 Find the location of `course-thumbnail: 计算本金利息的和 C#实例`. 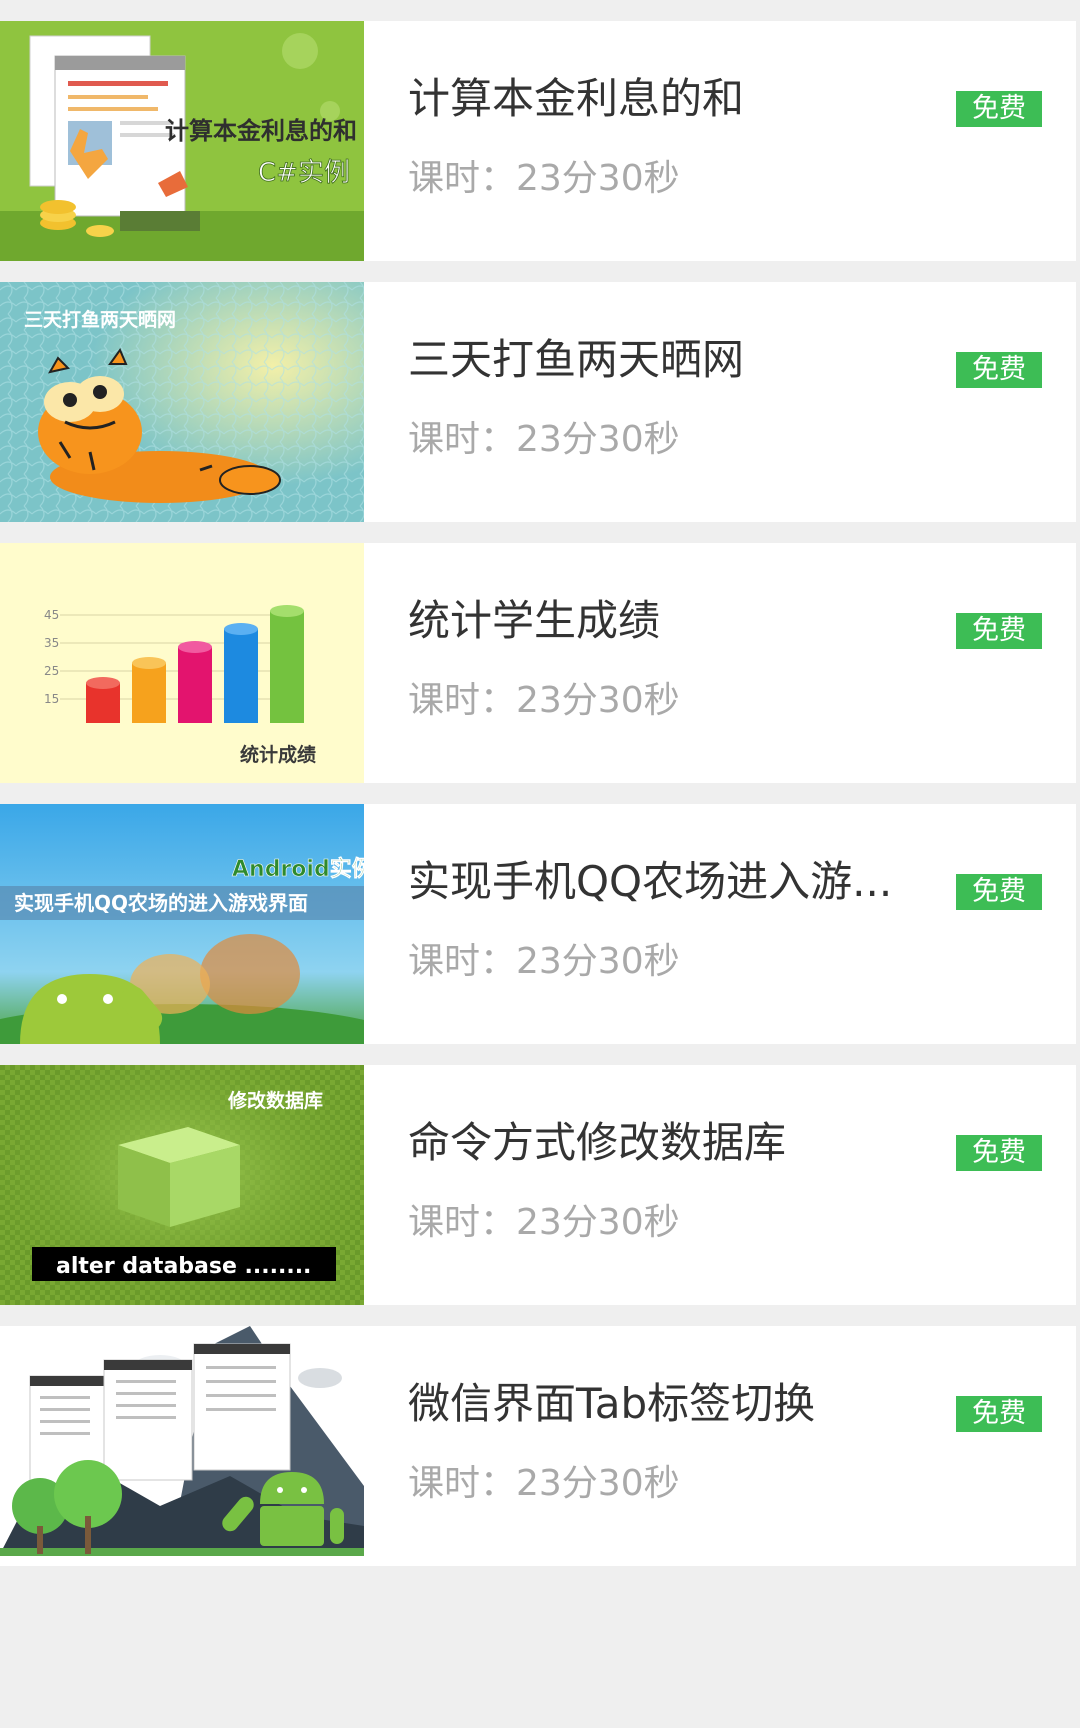

course-thumbnail: 计算本金利息的和 C#实例 is located at coordinates (182, 141).